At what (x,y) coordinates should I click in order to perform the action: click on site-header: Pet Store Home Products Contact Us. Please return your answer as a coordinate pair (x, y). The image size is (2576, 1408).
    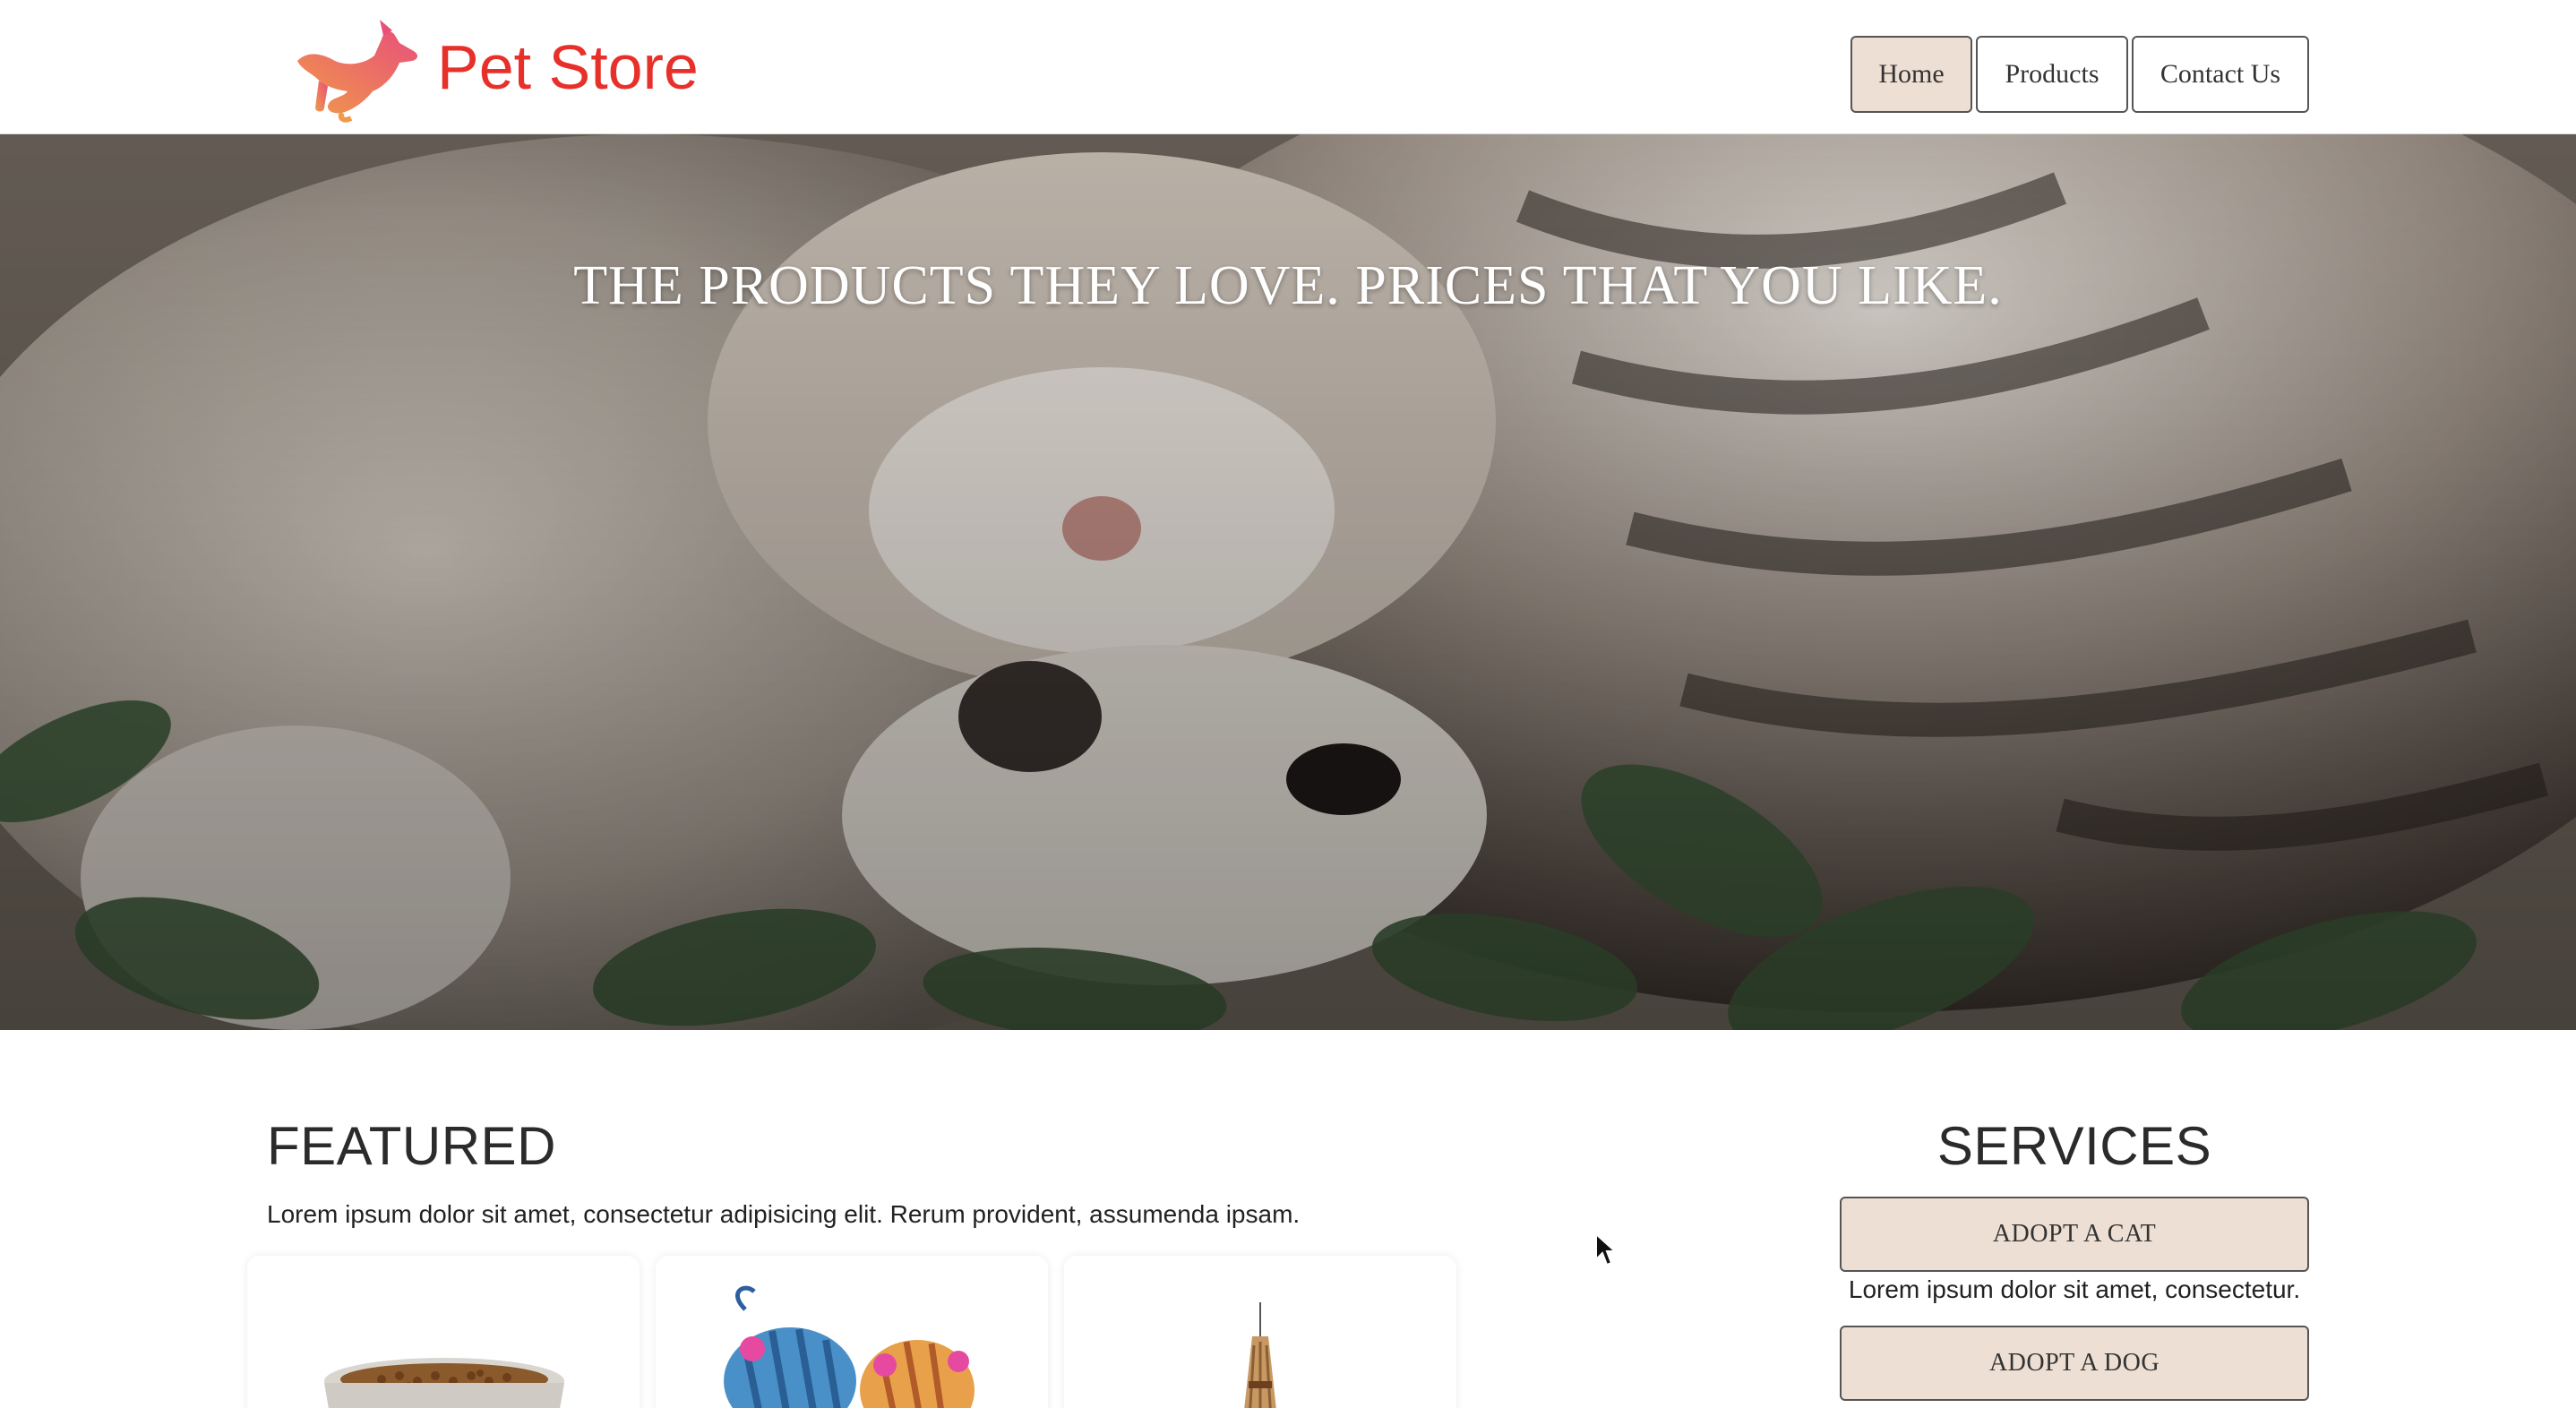
    Looking at the image, I should click on (1288, 67).